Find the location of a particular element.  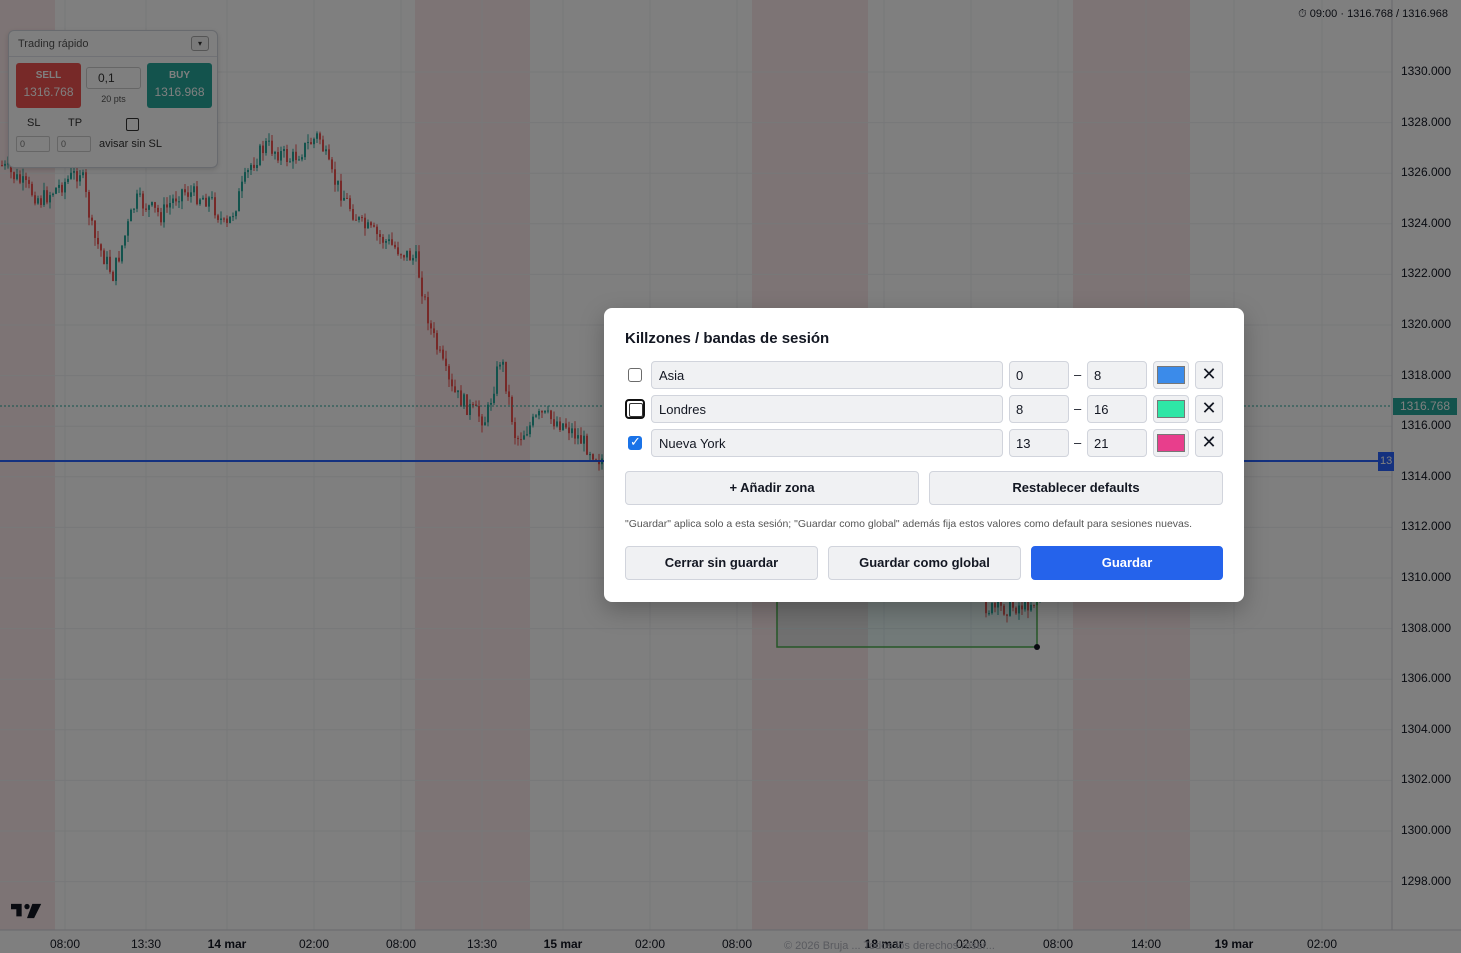

zone-row-asia: Asia 0 – 8 ✕ is located at coordinates (925, 375).